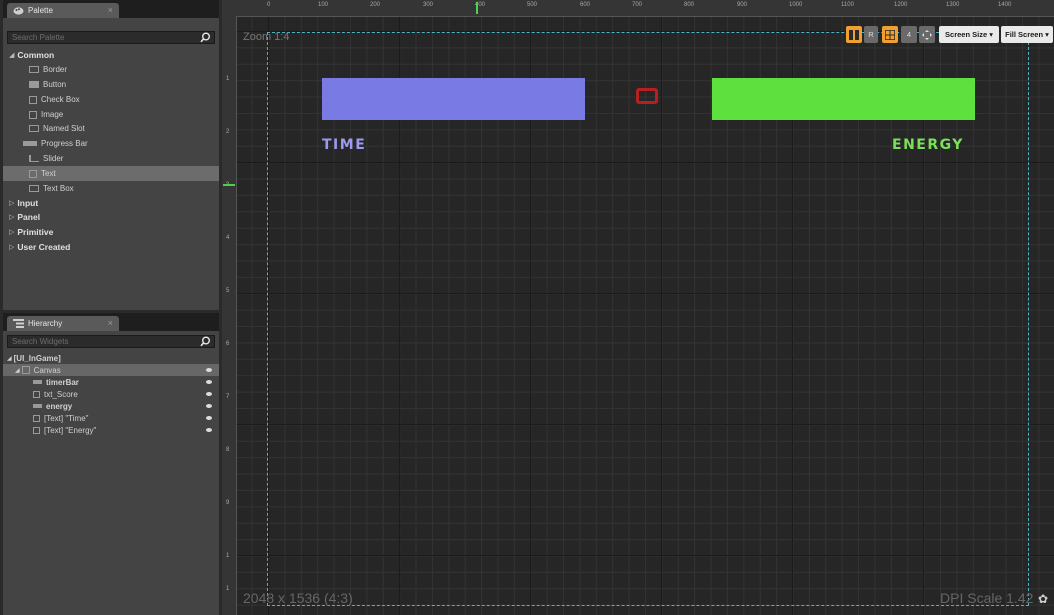 The height and width of the screenshot is (615, 1054). What do you see at coordinates (34, 69) in the screenshot?
I see `border-icon` at bounding box center [34, 69].